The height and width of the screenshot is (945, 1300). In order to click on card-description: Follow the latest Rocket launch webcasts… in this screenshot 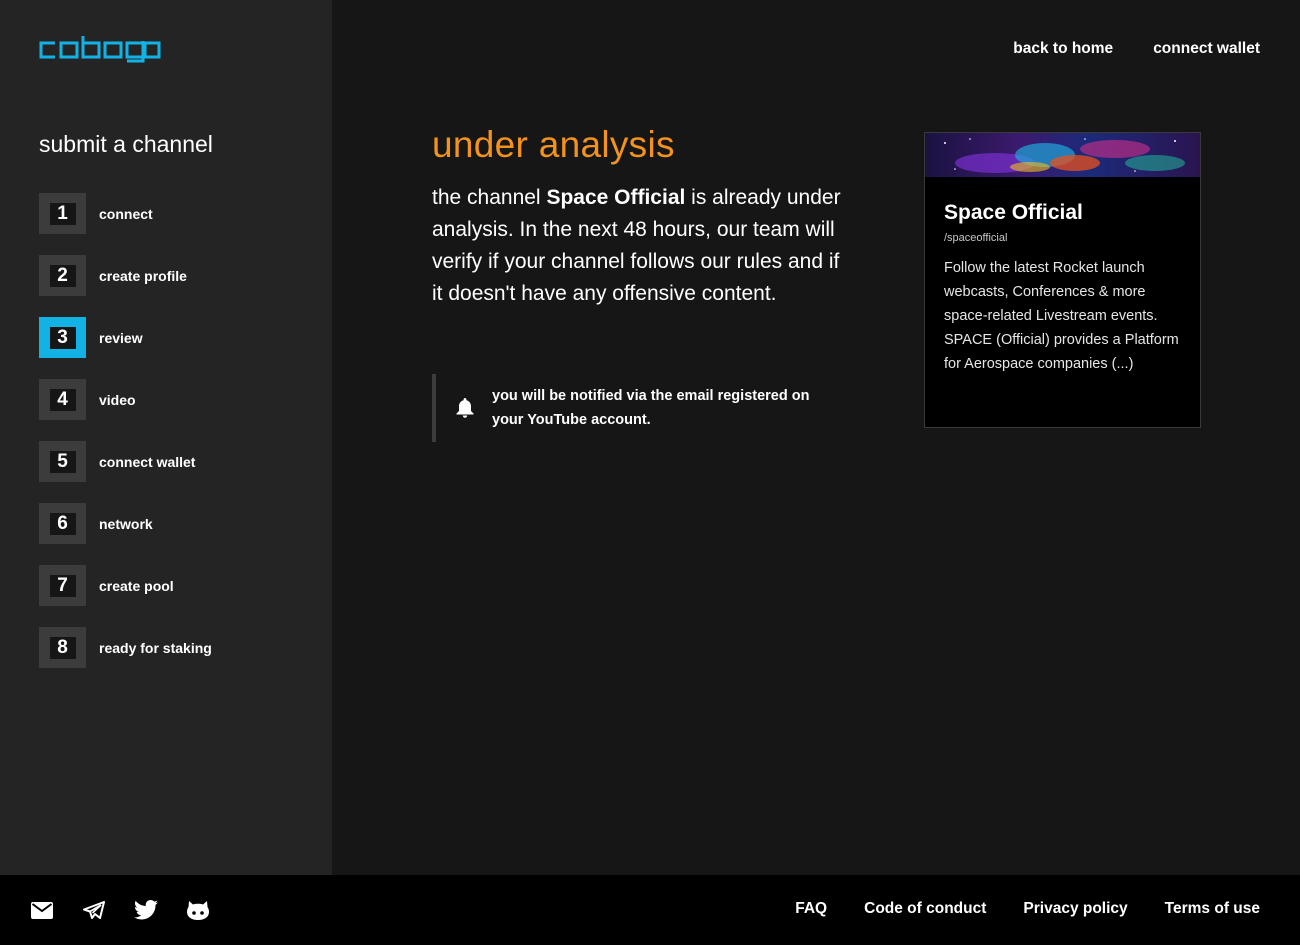, I will do `click(1061, 316)`.